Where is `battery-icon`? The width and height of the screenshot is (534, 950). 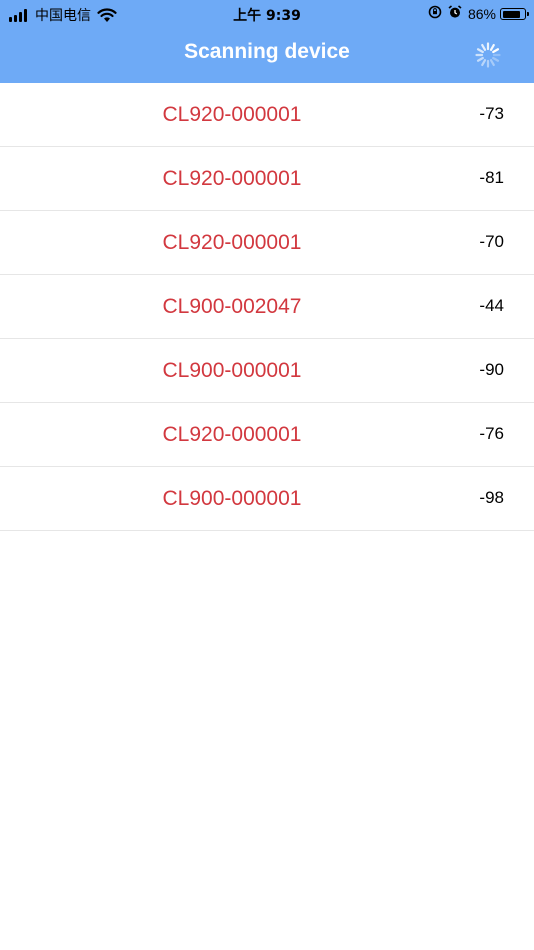
battery-icon is located at coordinates (514, 14).